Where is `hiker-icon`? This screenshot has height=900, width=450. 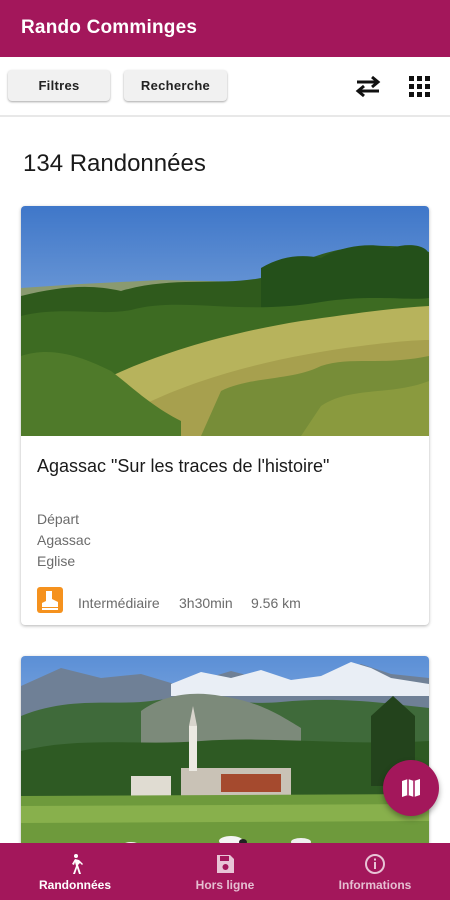
hiker-icon is located at coordinates (77, 864).